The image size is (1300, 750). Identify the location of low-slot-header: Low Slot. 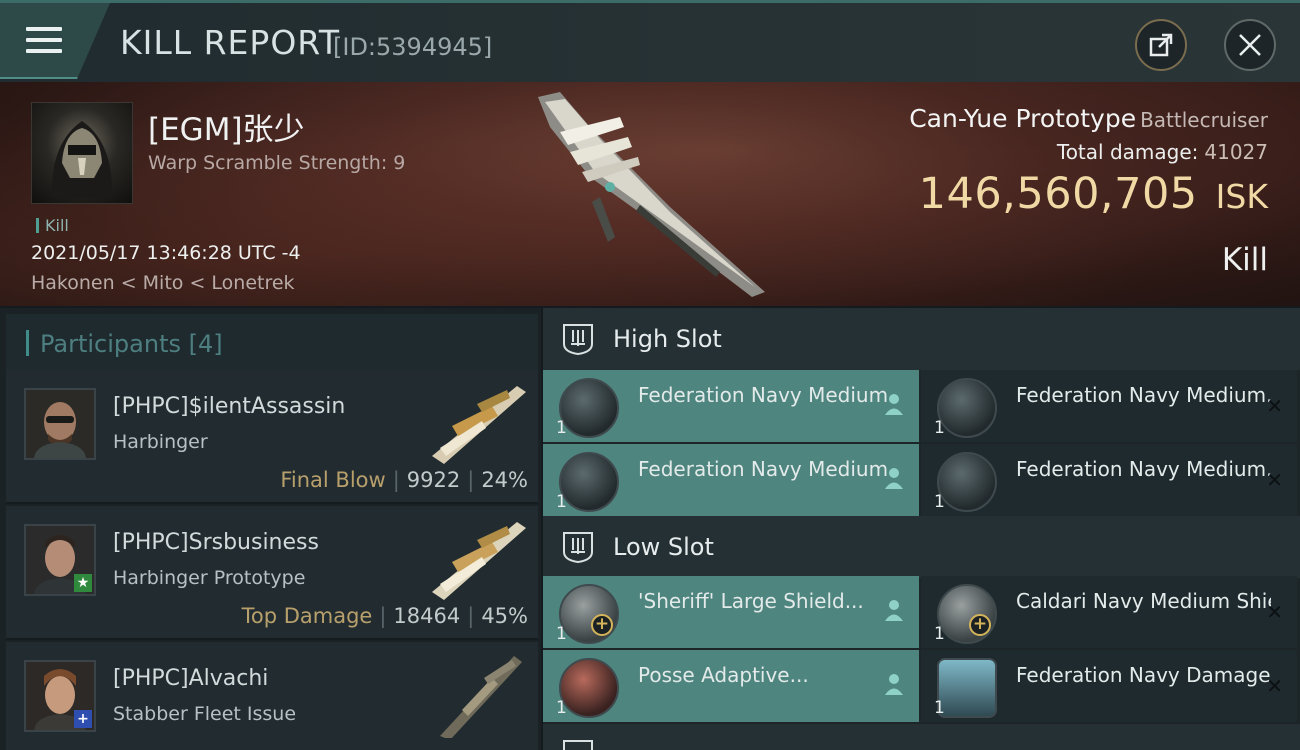
(921, 547).